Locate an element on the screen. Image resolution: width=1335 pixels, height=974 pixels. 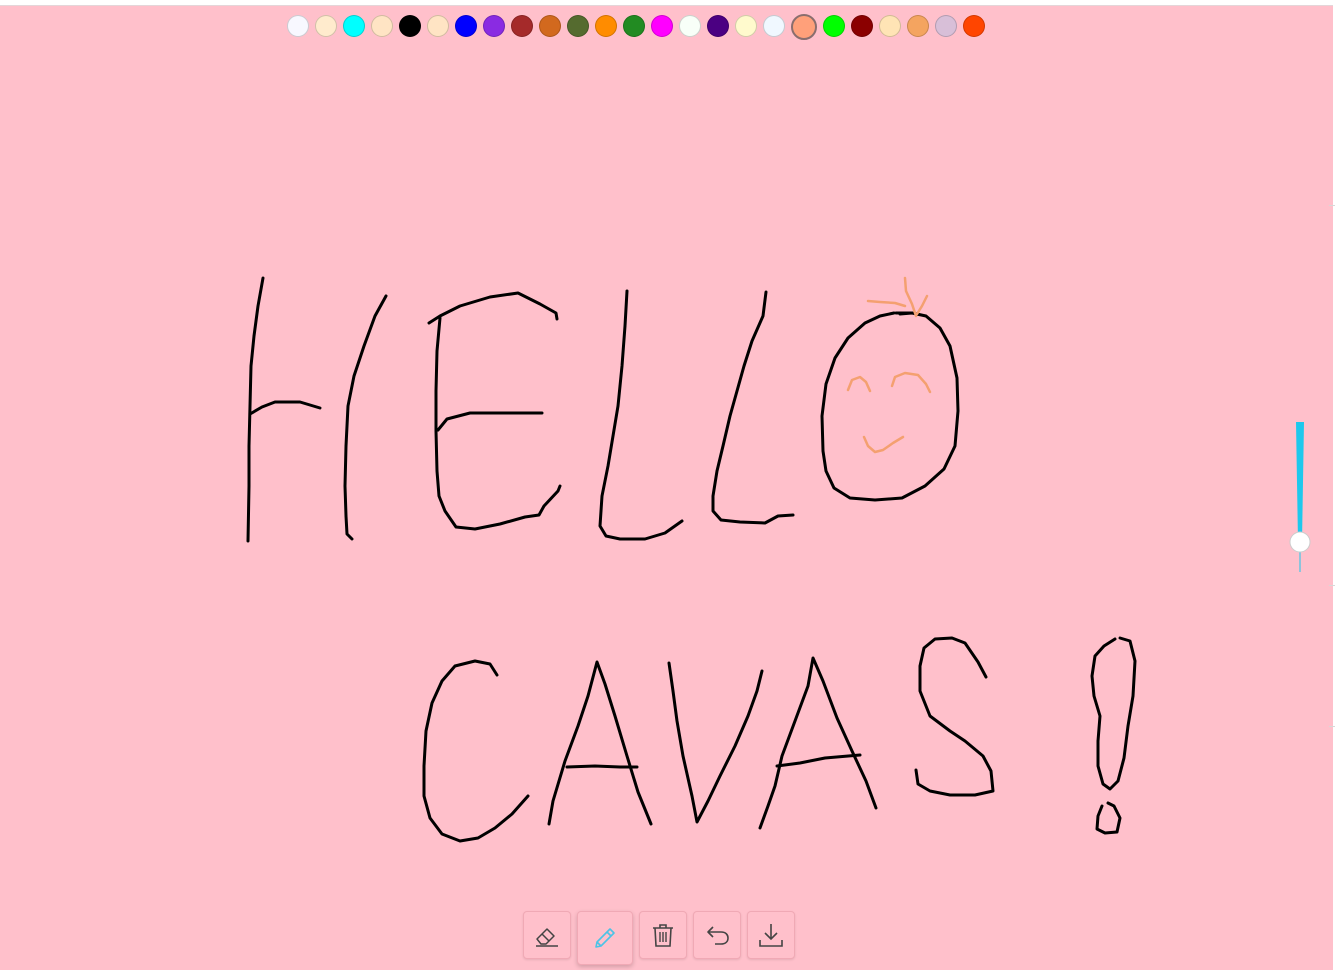
trash-icon is located at coordinates (663, 935).